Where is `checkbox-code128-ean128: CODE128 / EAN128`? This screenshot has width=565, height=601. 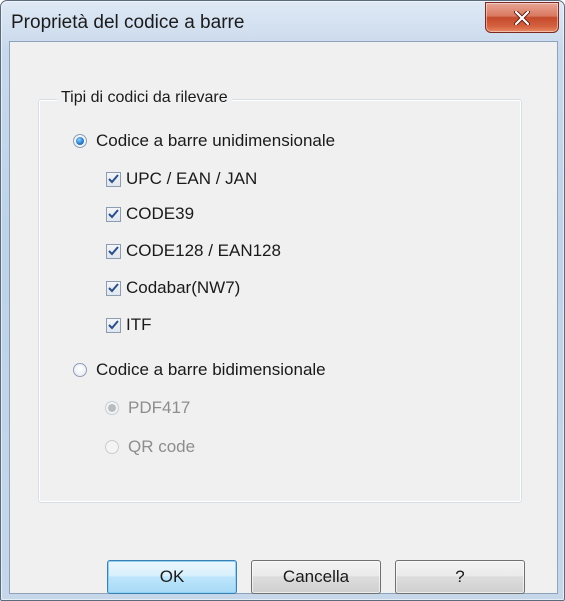
checkbox-code128-ean128: CODE128 / EAN128 is located at coordinates (193, 251).